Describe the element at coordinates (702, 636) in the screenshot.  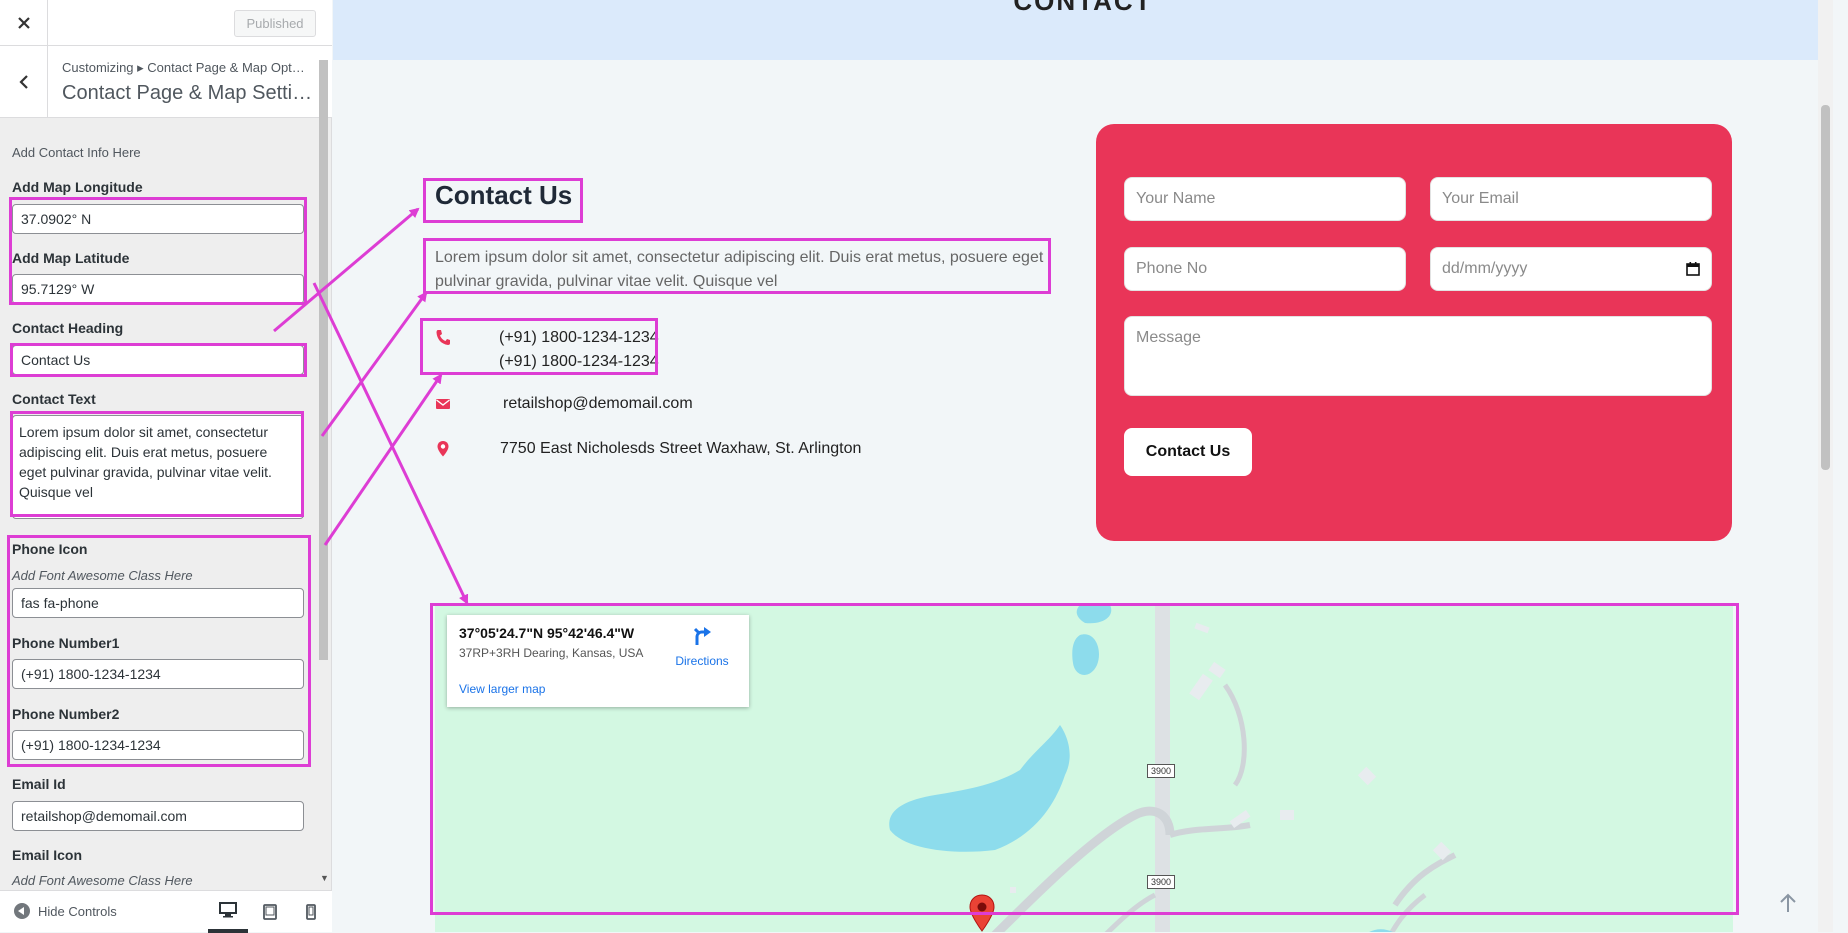
I see `directions-icon` at that location.